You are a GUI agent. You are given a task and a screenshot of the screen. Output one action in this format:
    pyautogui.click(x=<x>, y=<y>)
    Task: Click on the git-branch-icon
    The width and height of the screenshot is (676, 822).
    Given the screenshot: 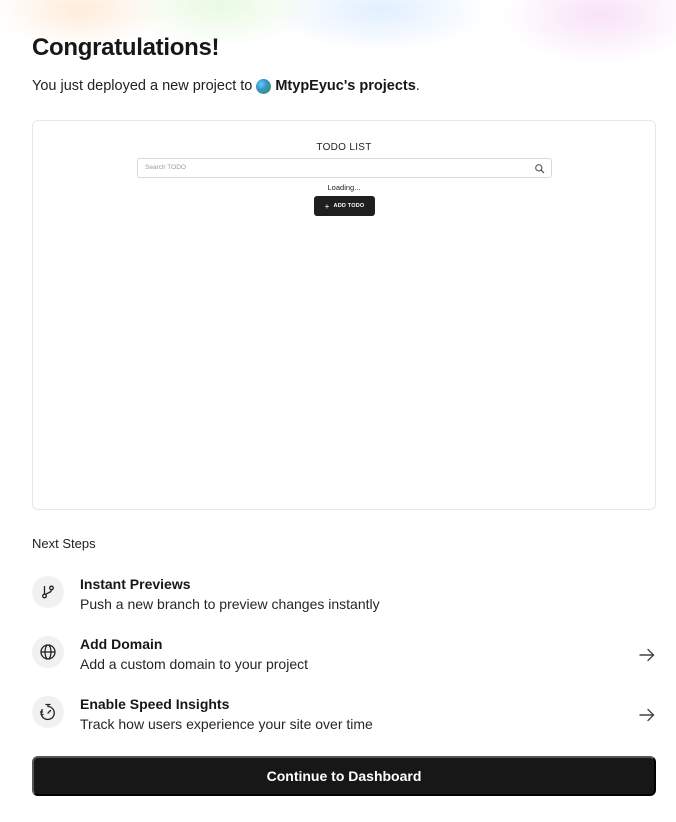 What is the action you would take?
    pyautogui.click(x=48, y=592)
    